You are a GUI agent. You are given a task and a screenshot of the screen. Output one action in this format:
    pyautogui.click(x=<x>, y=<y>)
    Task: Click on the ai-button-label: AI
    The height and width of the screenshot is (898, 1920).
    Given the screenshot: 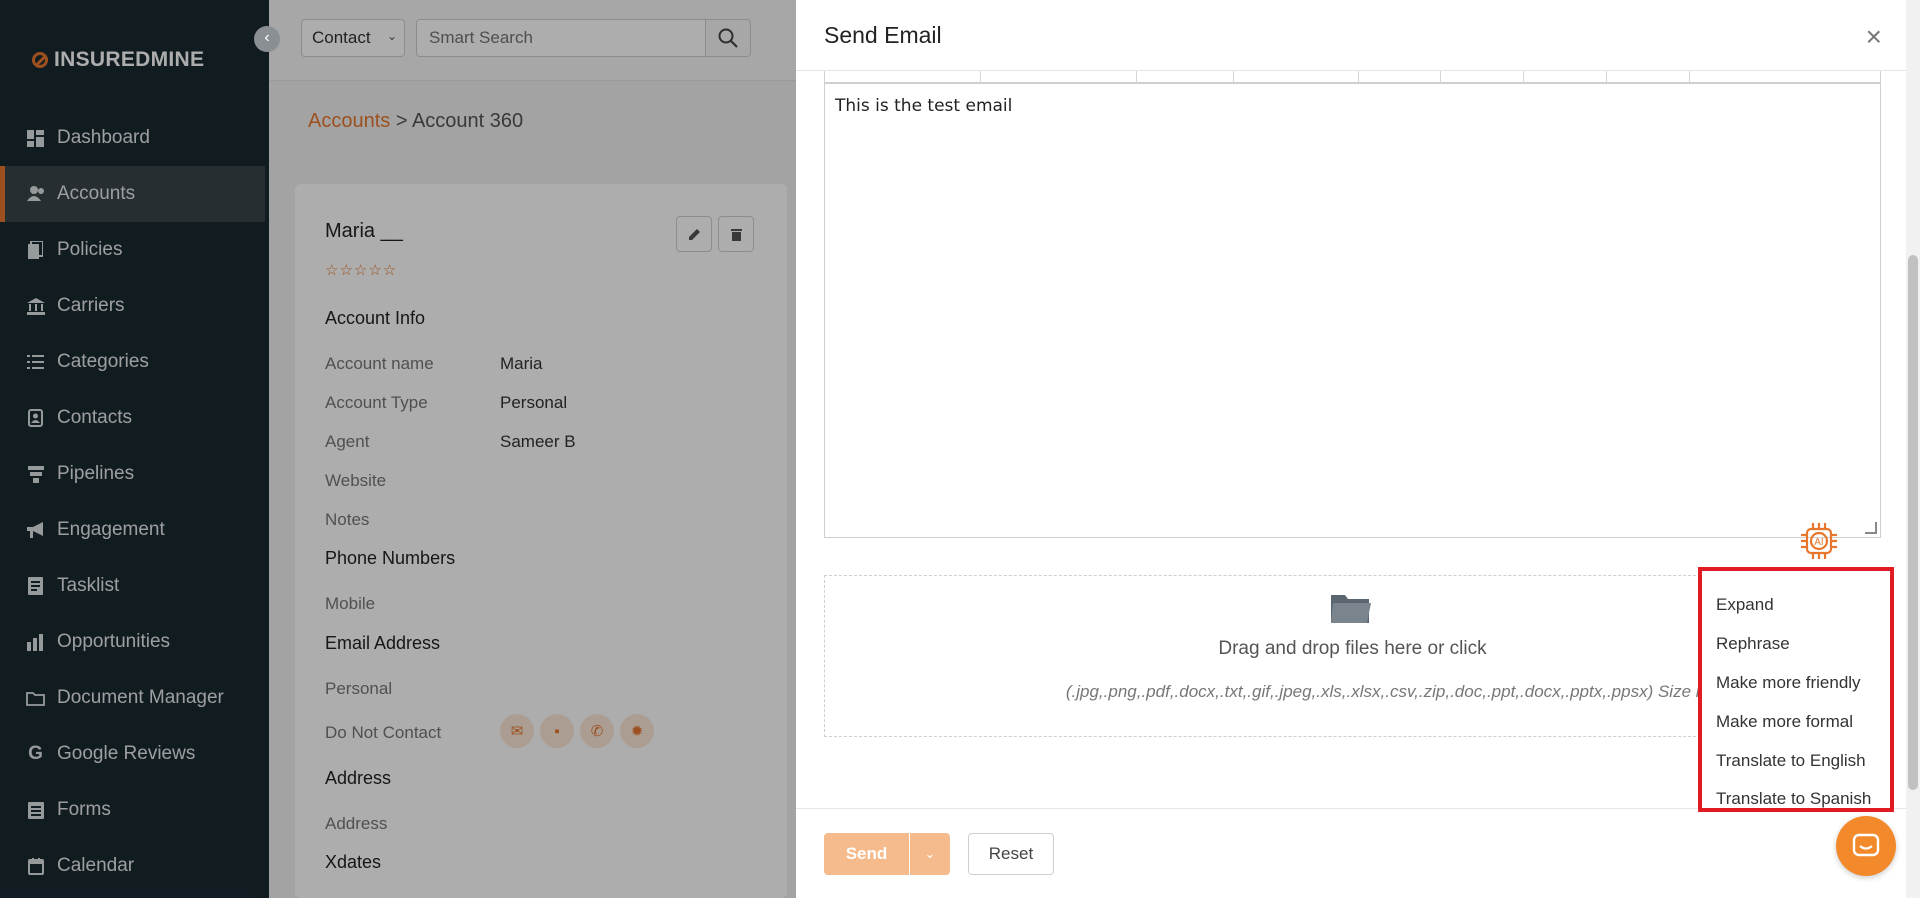 What is the action you would take?
    pyautogui.click(x=1818, y=542)
    